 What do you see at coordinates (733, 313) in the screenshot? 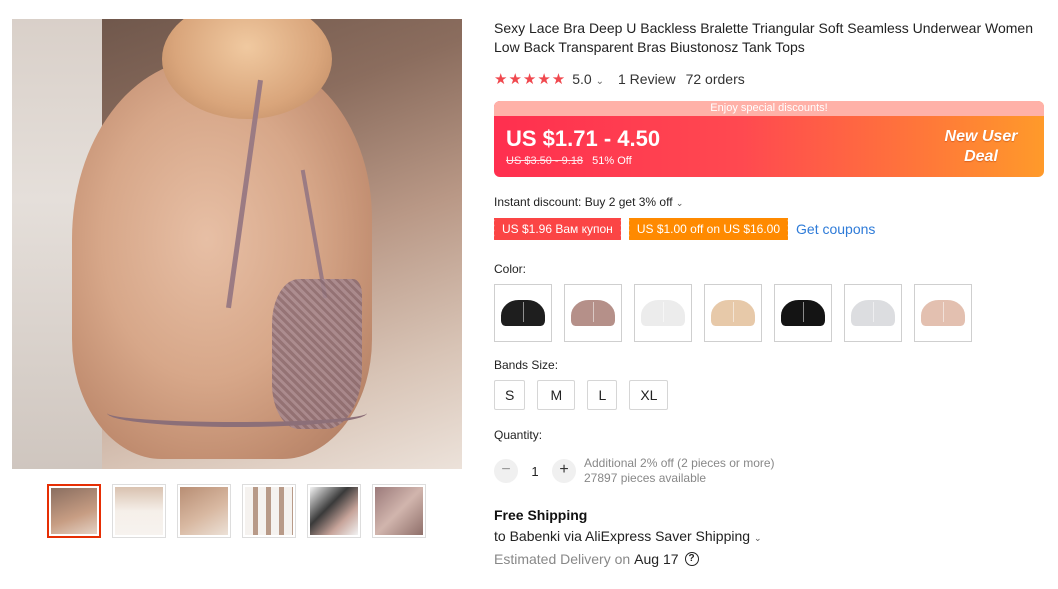
I see `color-option-nude` at bounding box center [733, 313].